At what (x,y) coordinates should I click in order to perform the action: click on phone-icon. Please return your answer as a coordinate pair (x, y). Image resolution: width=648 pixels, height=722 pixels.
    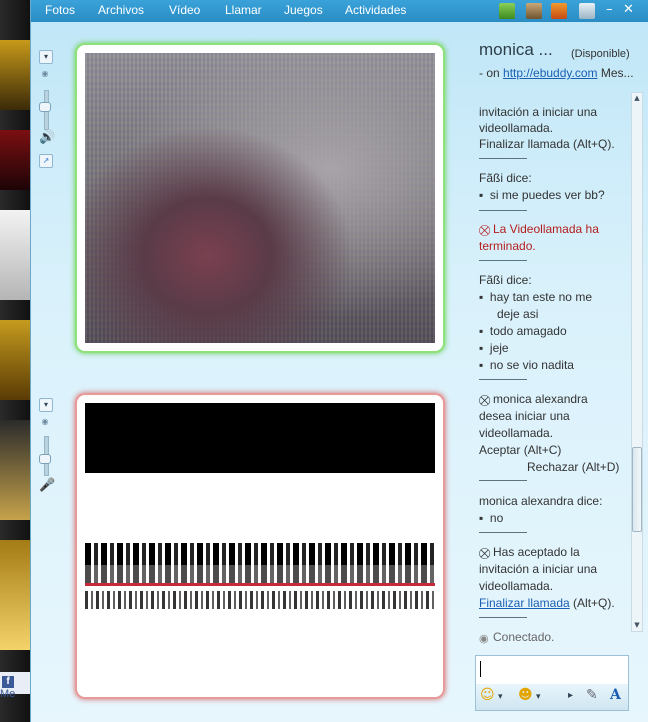
    Looking at the image, I should click on (507, 11).